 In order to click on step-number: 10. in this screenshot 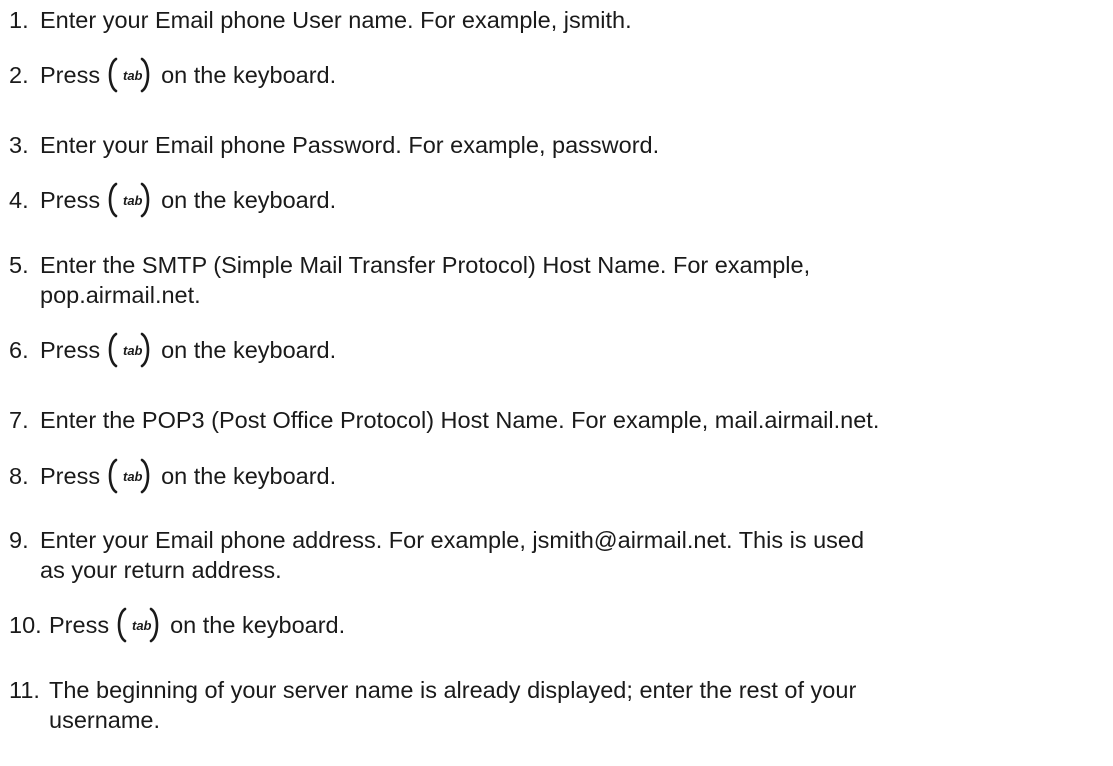, I will do `click(25, 625)`.